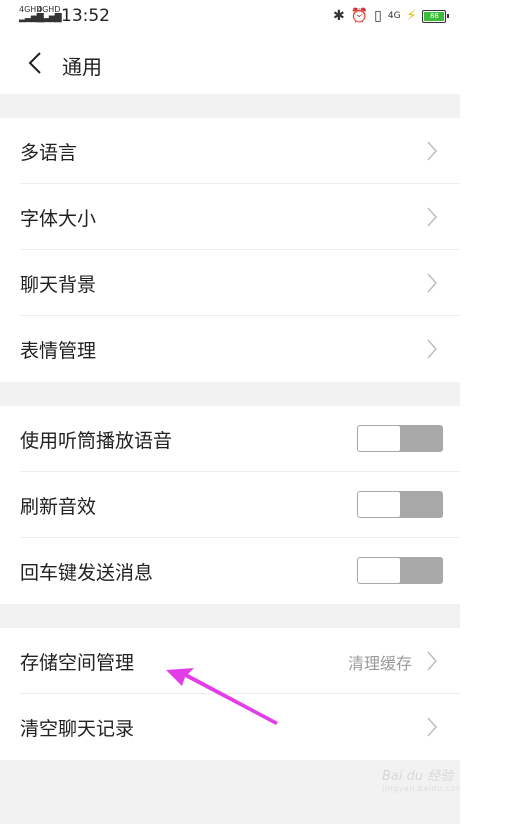  I want to click on signal-2: 4GHD ▂▃▅▇, so click(49, 14).